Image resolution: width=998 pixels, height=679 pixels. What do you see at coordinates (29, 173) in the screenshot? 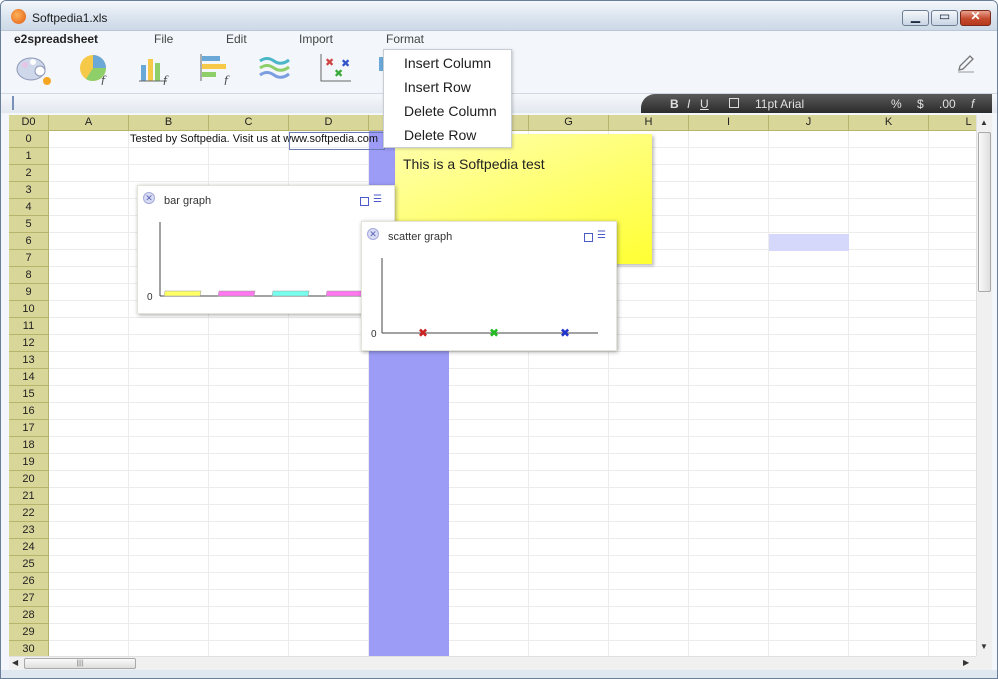
I see `row-header: 2` at bounding box center [29, 173].